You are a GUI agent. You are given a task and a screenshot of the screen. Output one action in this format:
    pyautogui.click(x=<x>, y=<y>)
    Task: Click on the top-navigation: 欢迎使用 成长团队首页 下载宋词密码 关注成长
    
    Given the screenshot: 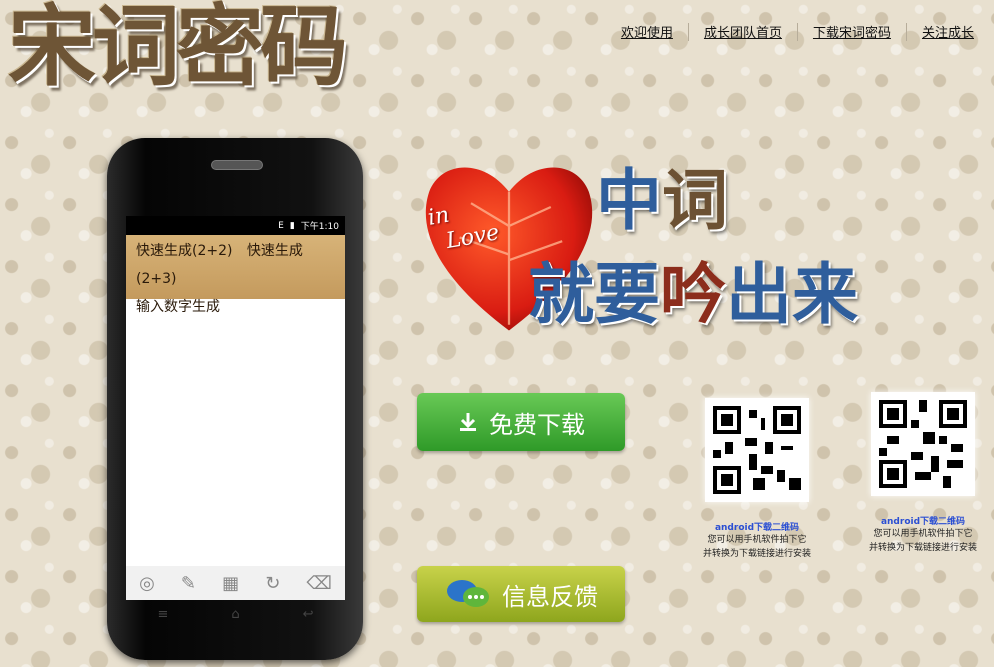 What is the action you would take?
    pyautogui.click(x=797, y=31)
    